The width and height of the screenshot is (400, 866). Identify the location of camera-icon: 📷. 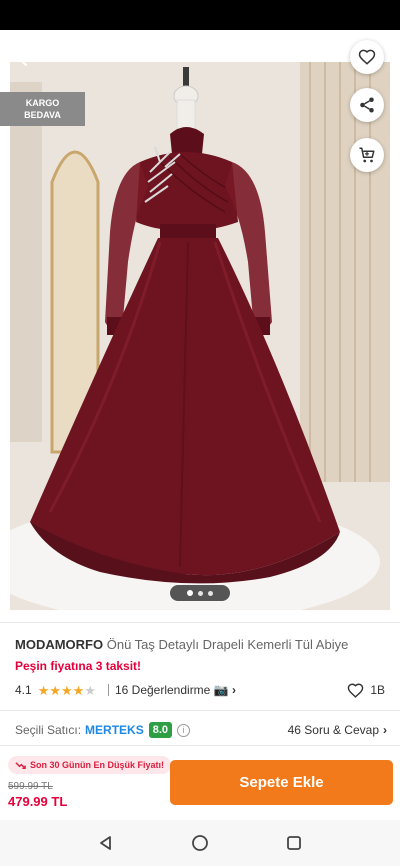
(221, 690).